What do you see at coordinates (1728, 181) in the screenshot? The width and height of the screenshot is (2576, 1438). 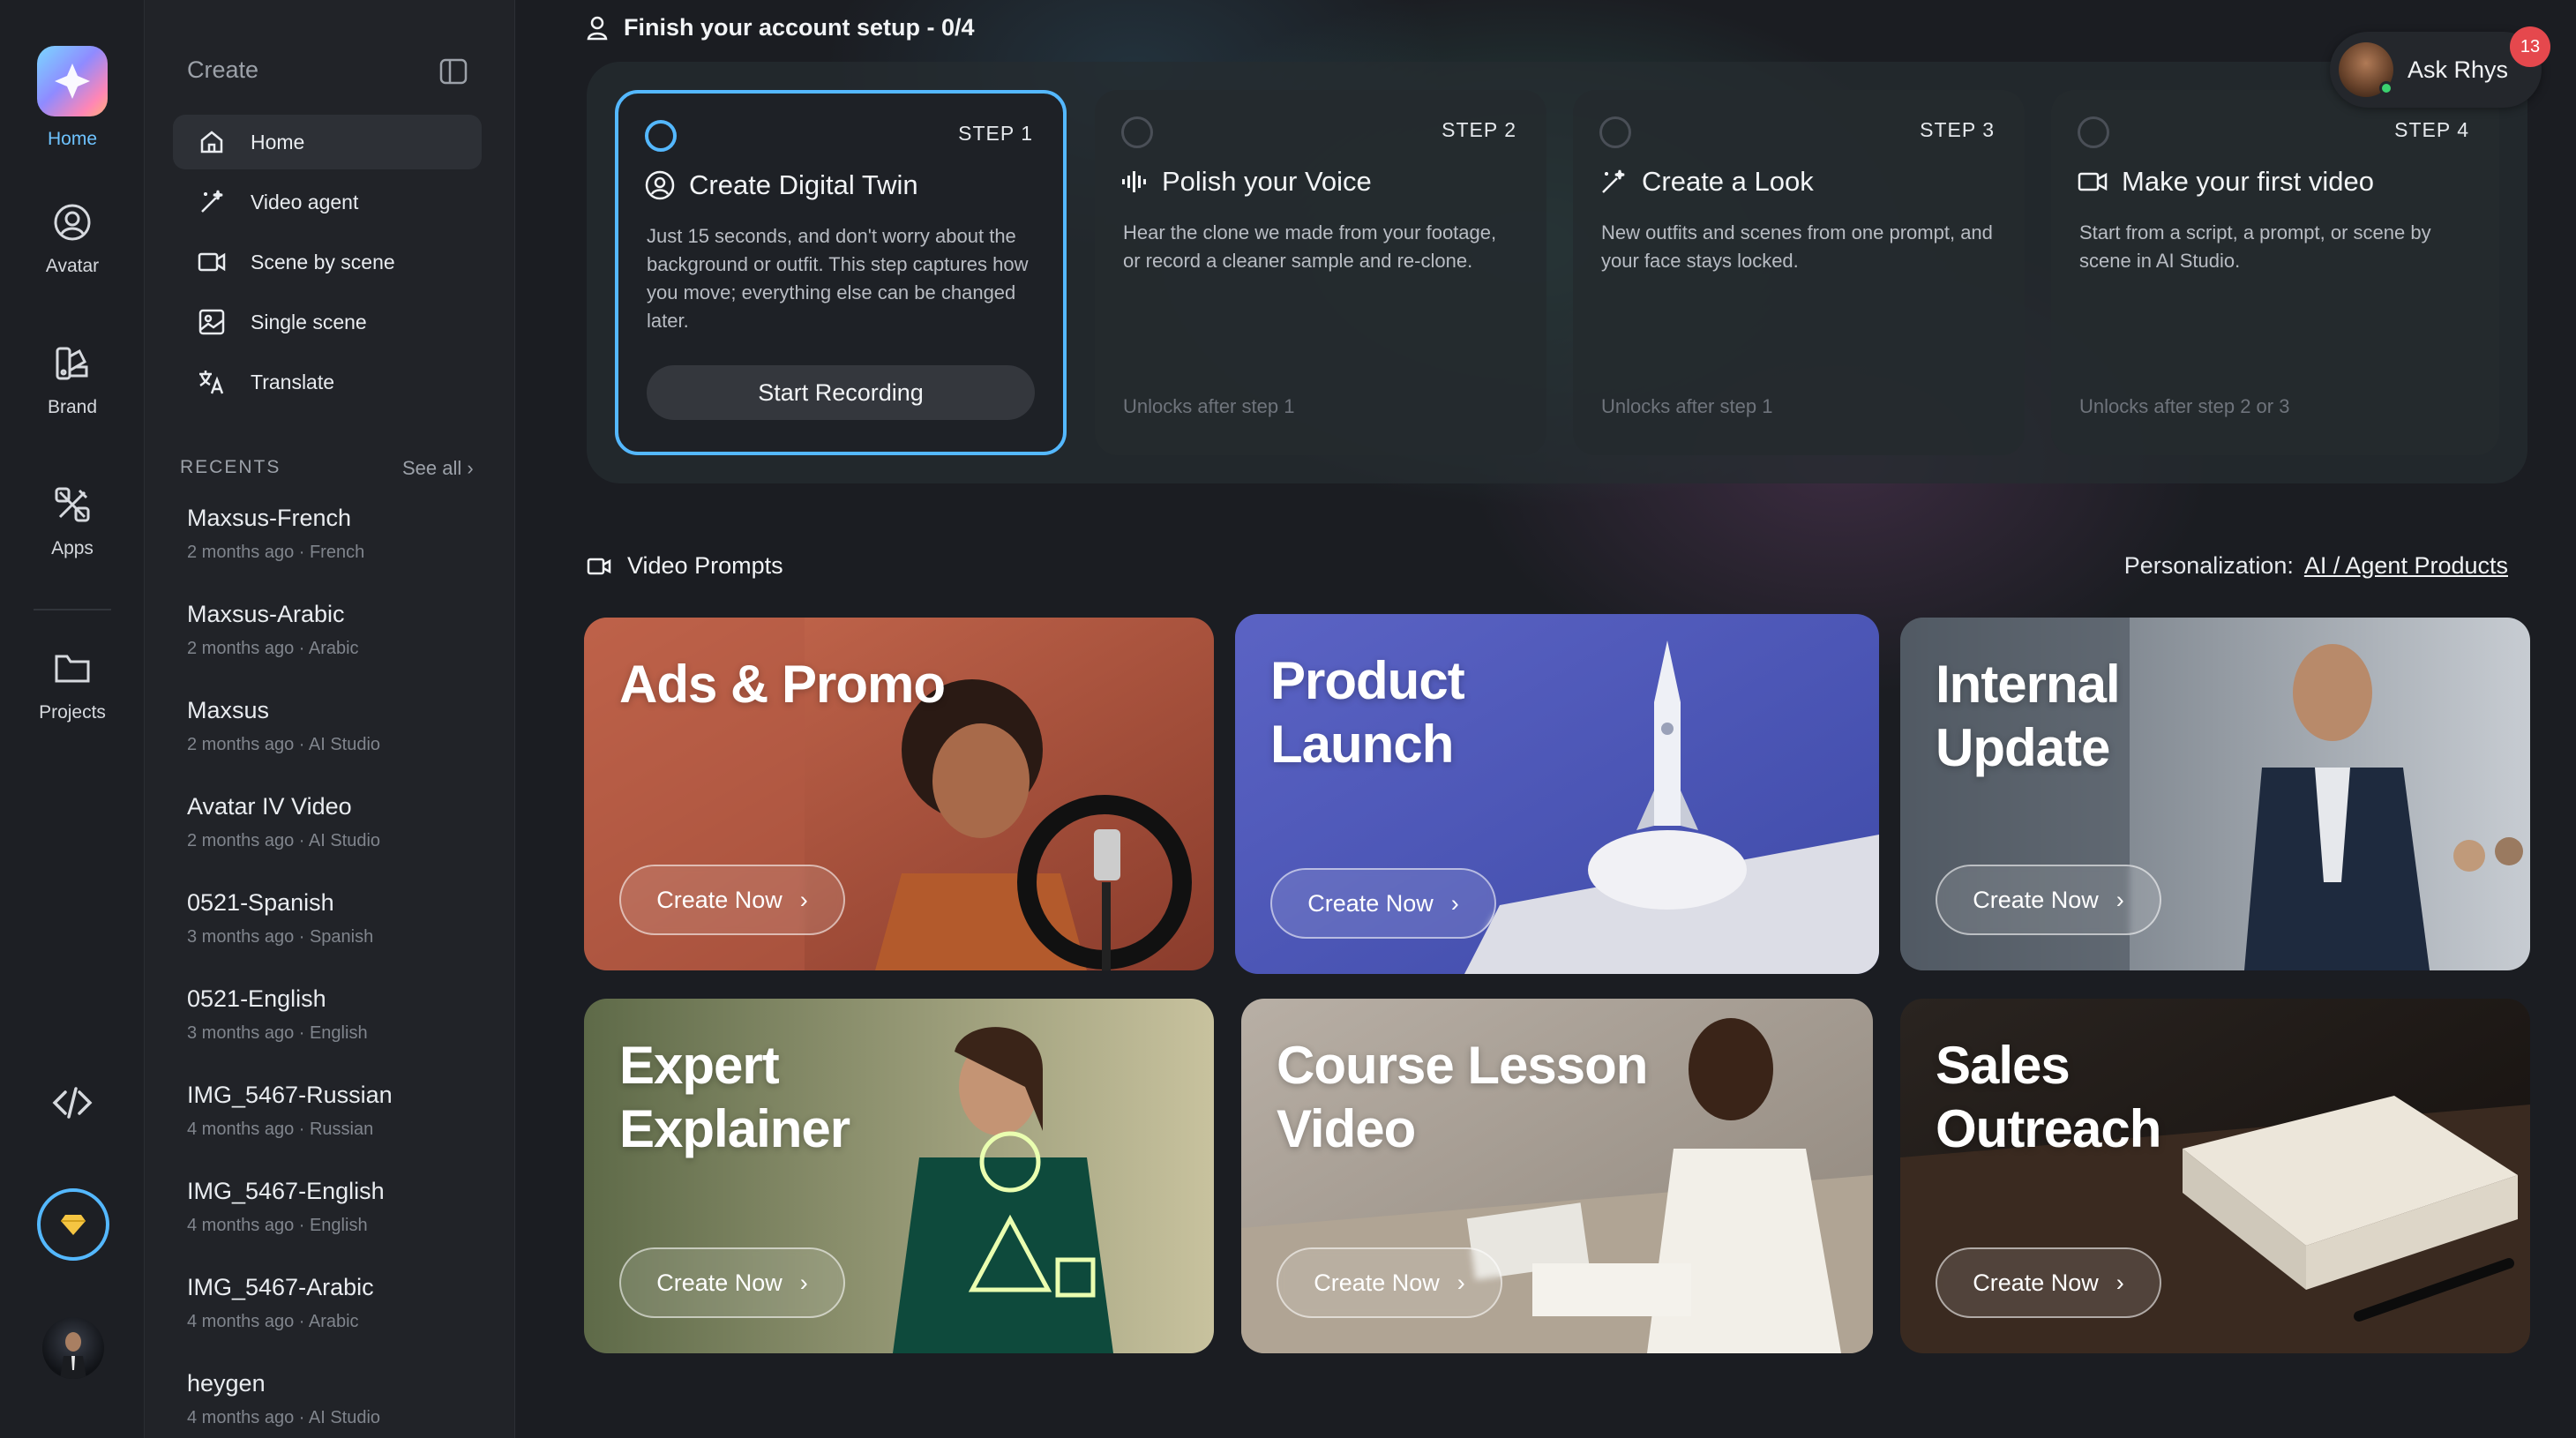 I see `step-title-text: Create a Look` at bounding box center [1728, 181].